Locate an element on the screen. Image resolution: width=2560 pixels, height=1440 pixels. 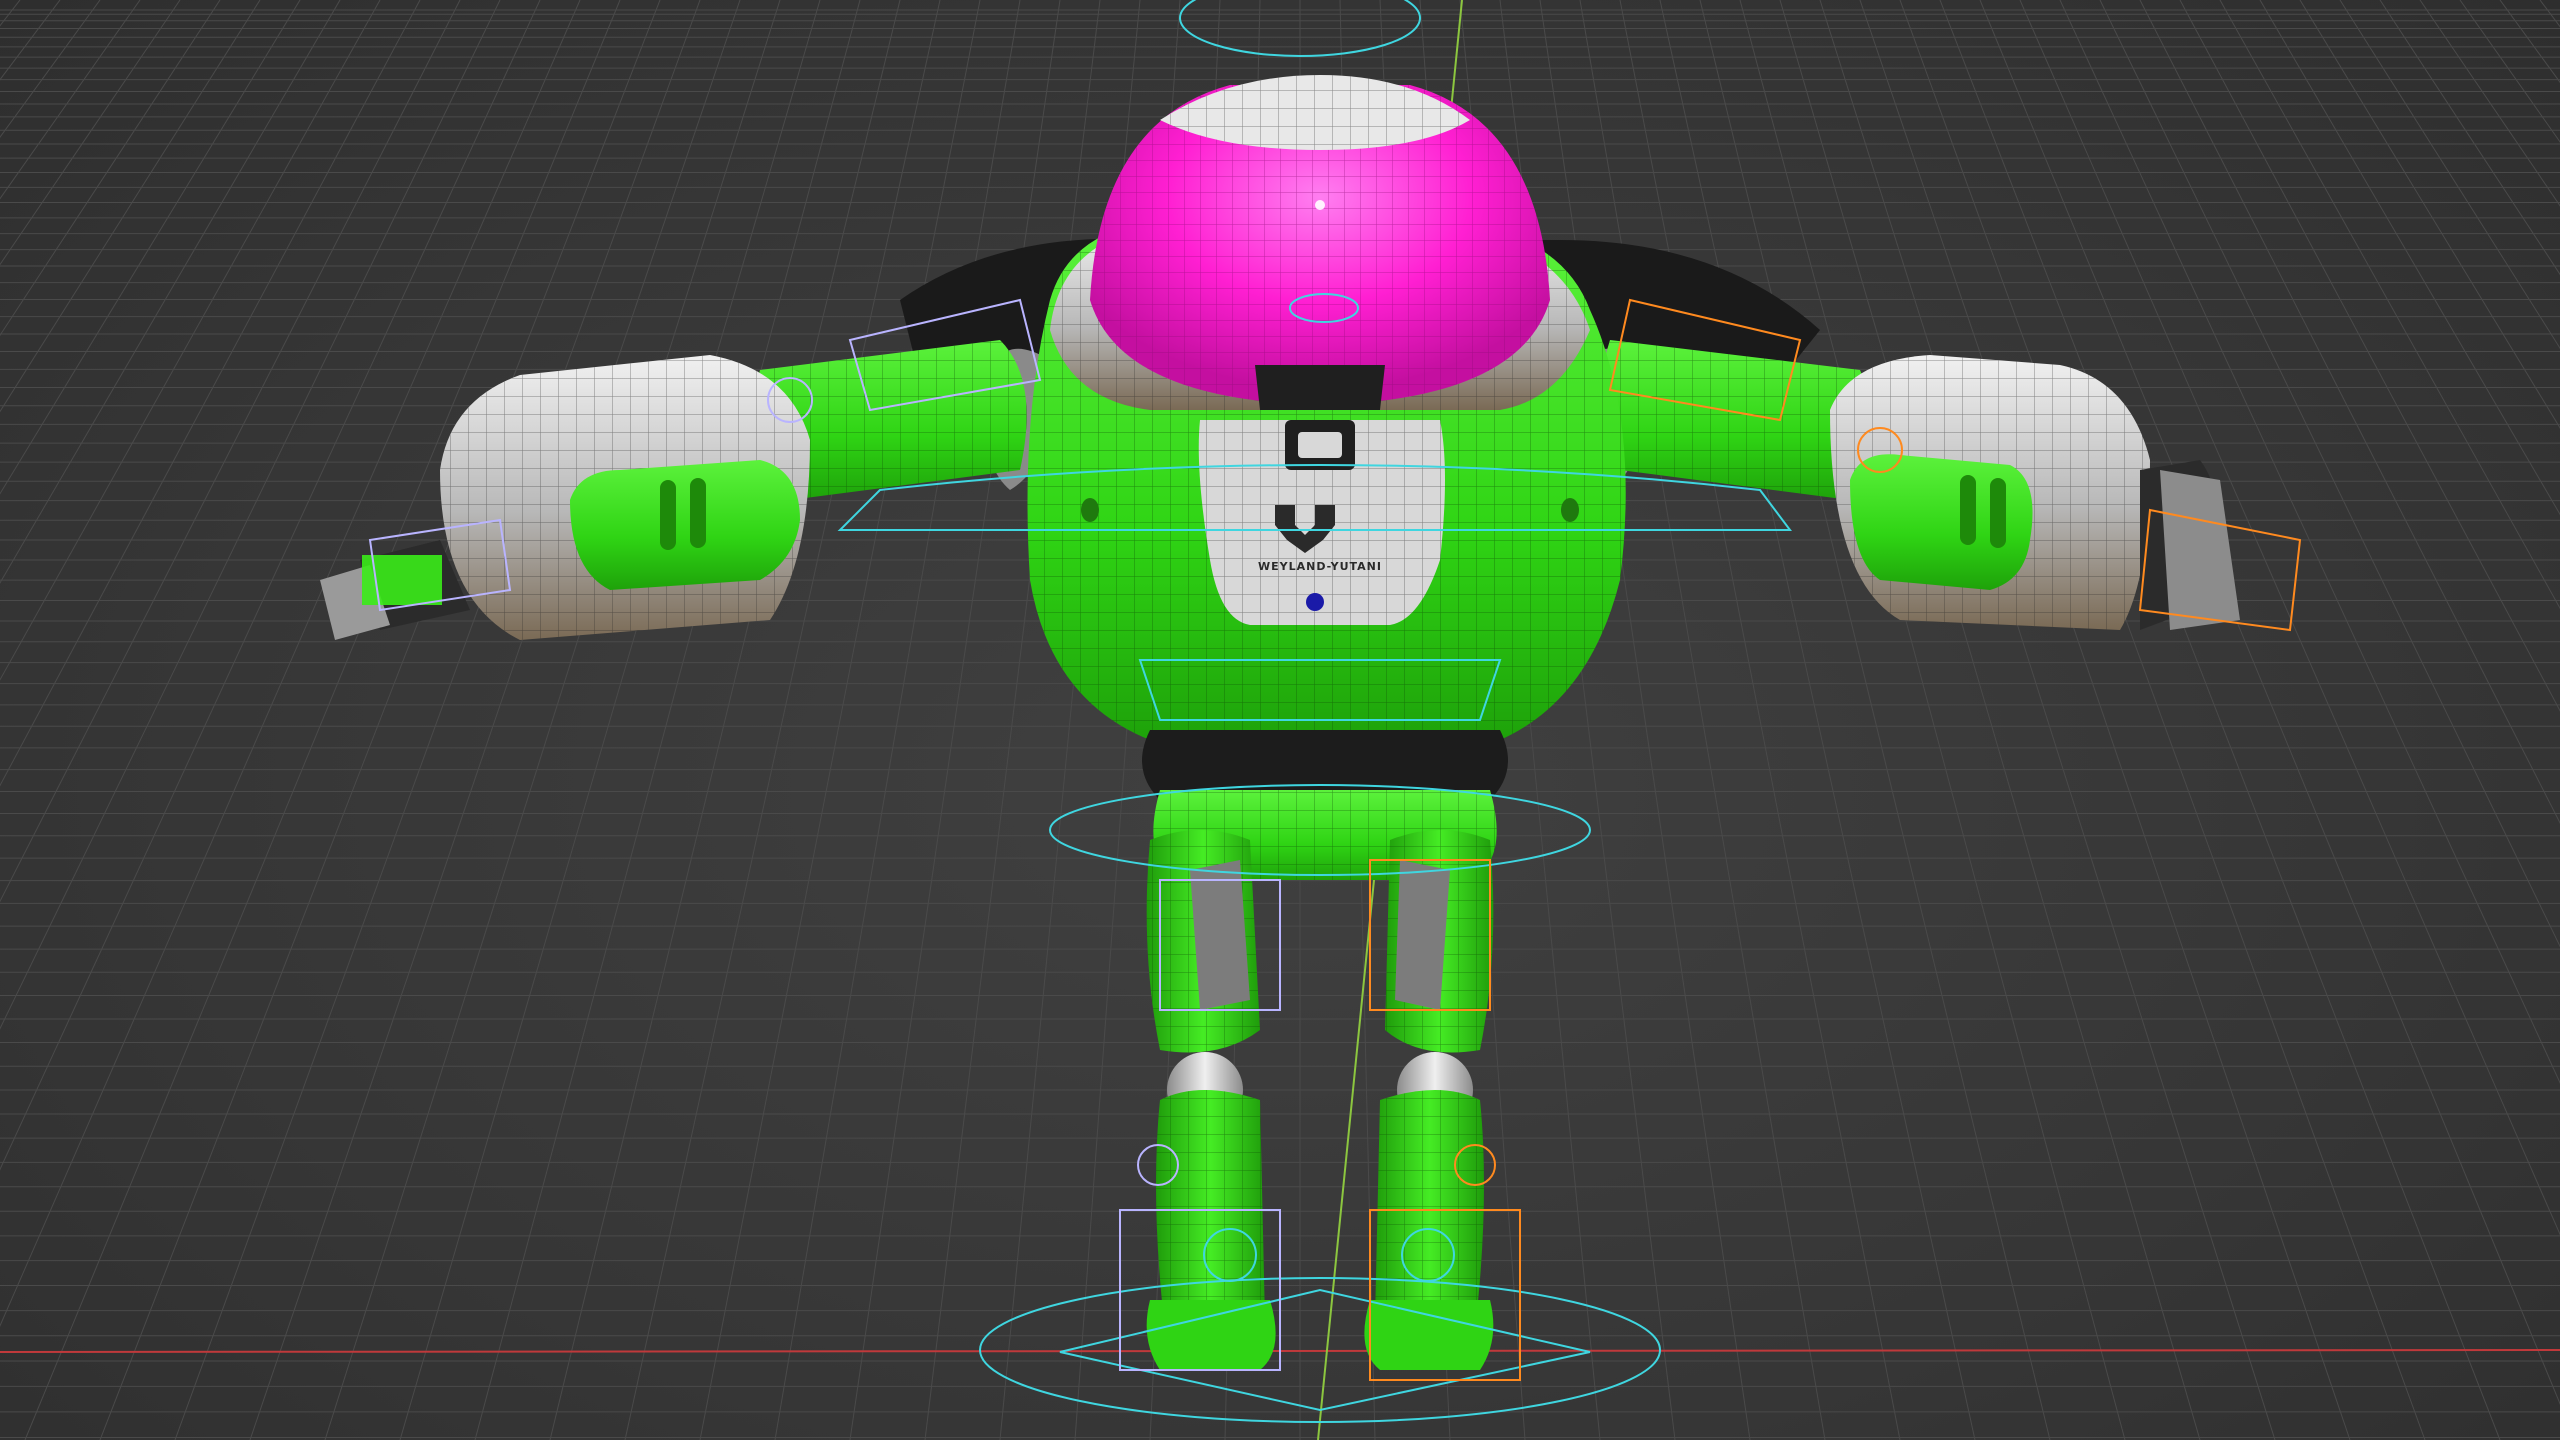
right-arm is located at coordinates (1909, 485).